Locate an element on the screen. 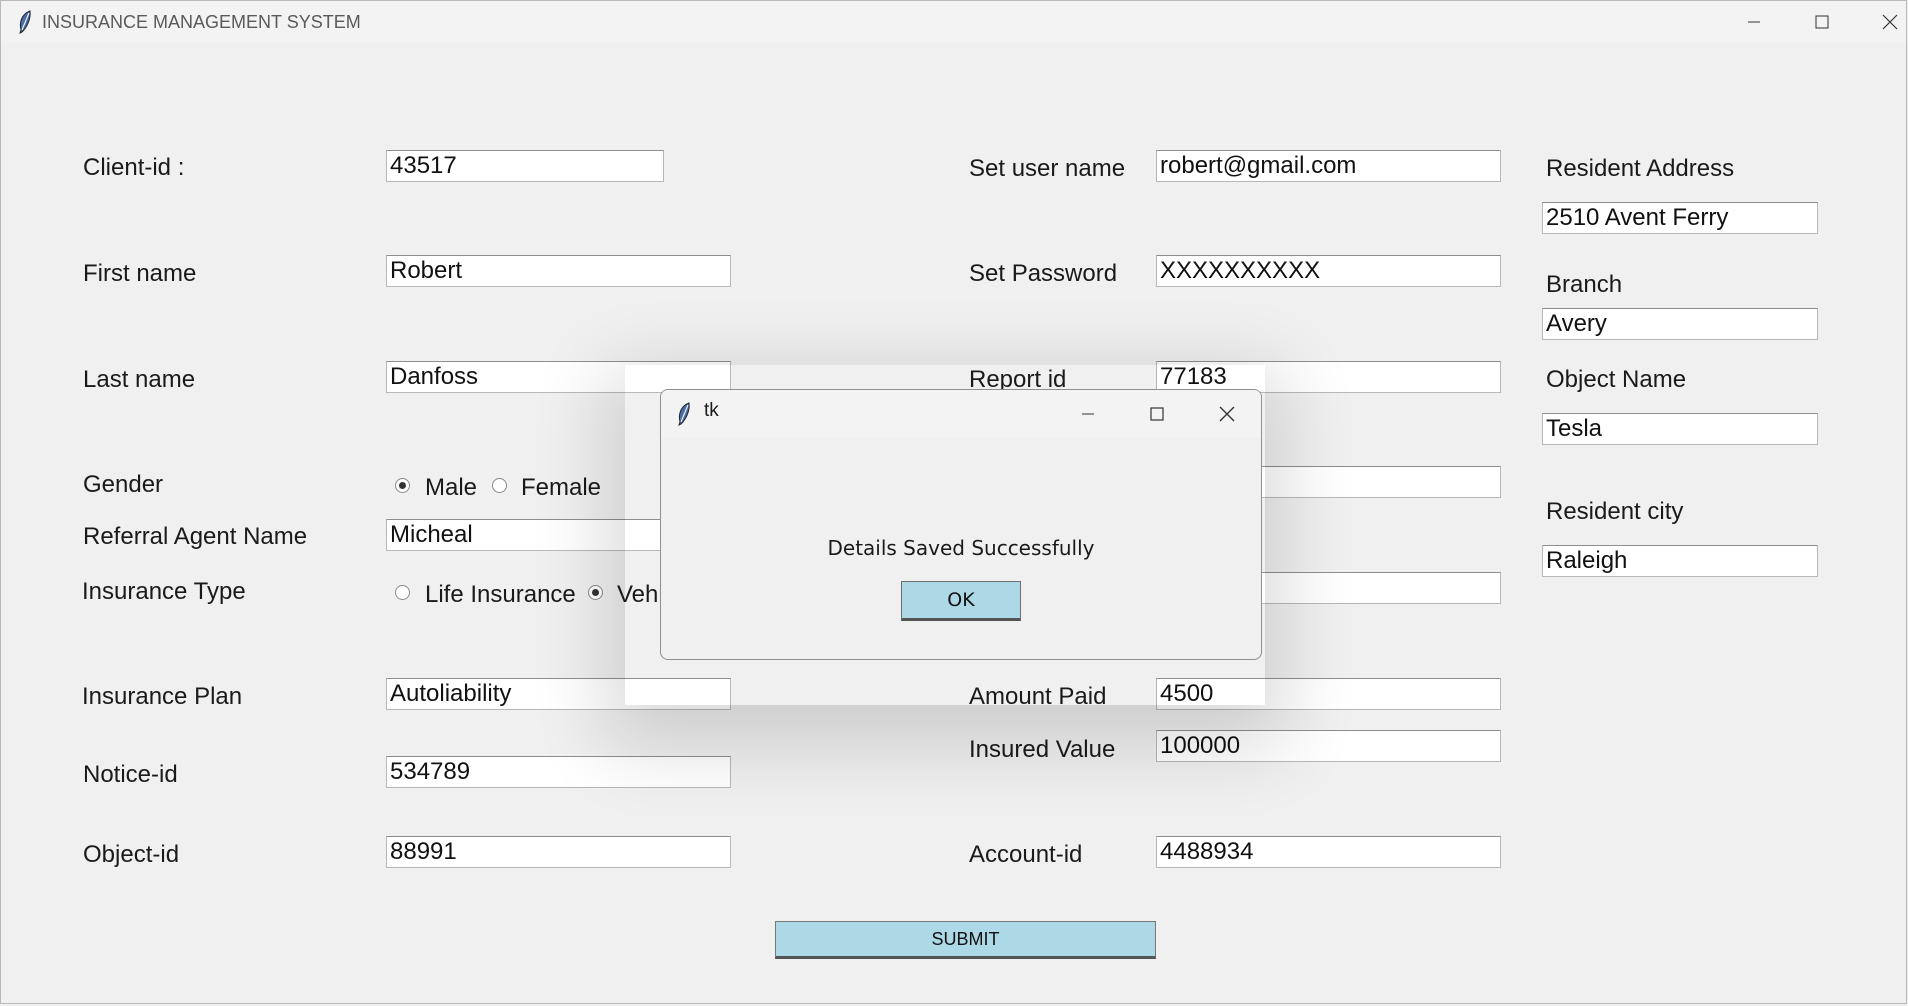  dialog-minimize-button is located at coordinates (1088, 414).